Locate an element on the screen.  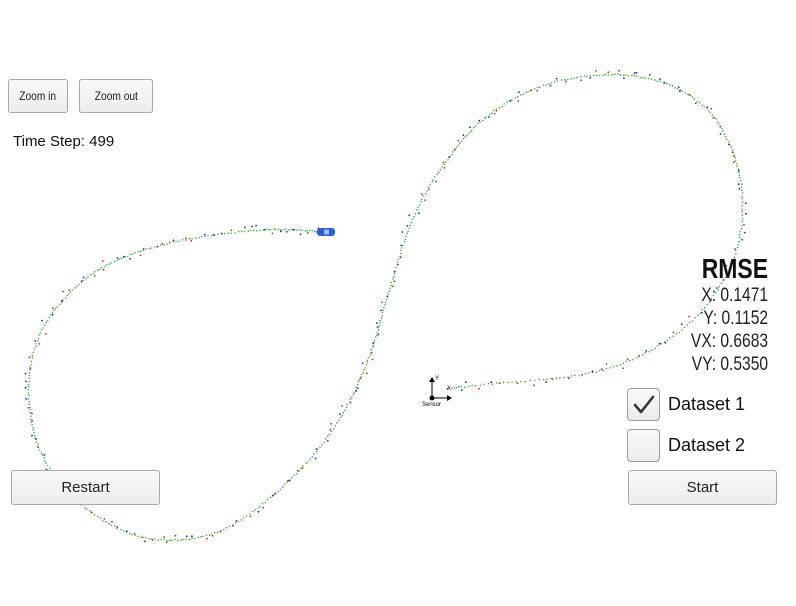
dataset-1-option: Dataset 1 is located at coordinates (686, 404).